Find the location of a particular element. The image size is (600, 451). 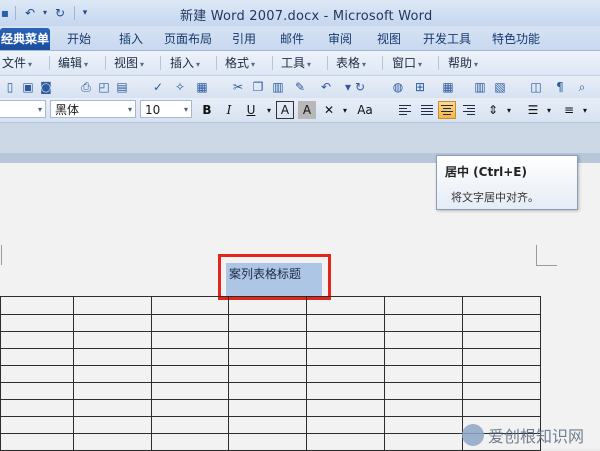

show-formatting-icon: ¶ is located at coordinates (560, 87).